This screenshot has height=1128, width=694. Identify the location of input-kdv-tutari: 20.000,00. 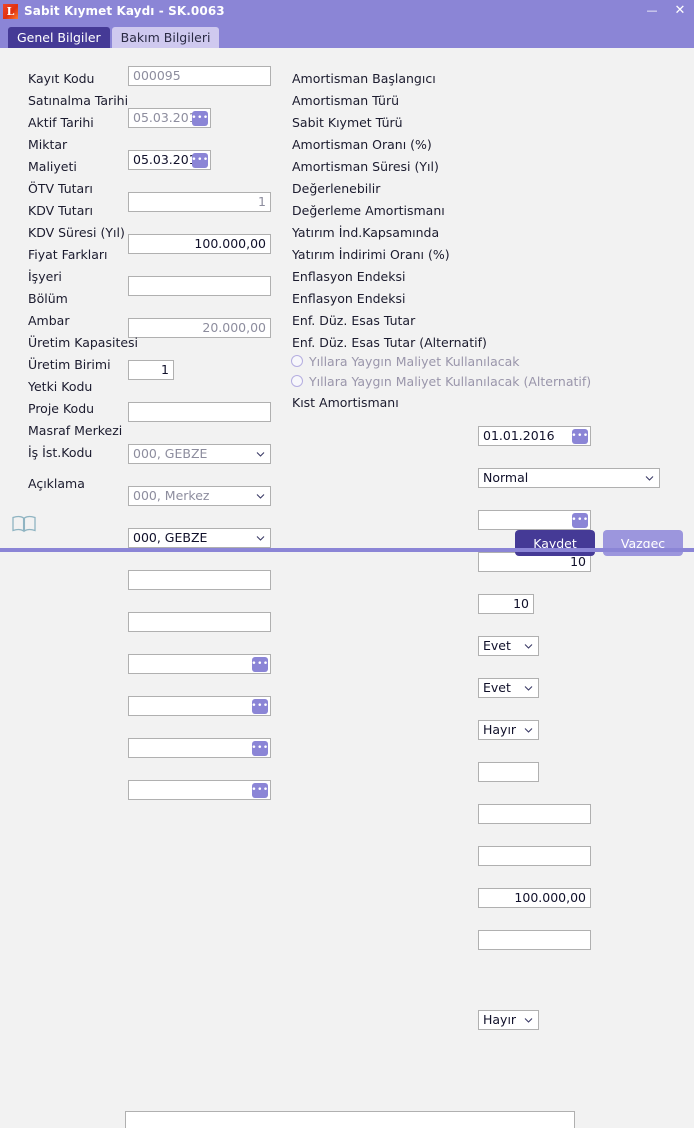
(199, 328).